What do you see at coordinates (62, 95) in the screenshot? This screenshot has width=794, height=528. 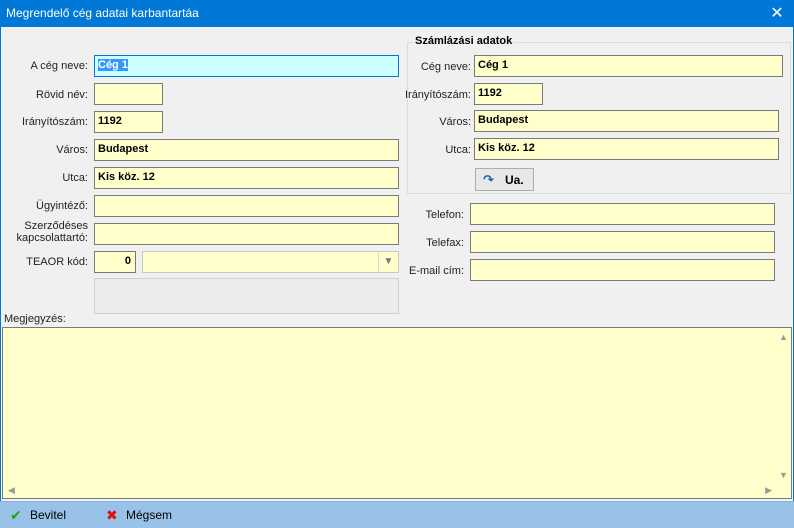 I see `short-name-label: Rövid név:` at bounding box center [62, 95].